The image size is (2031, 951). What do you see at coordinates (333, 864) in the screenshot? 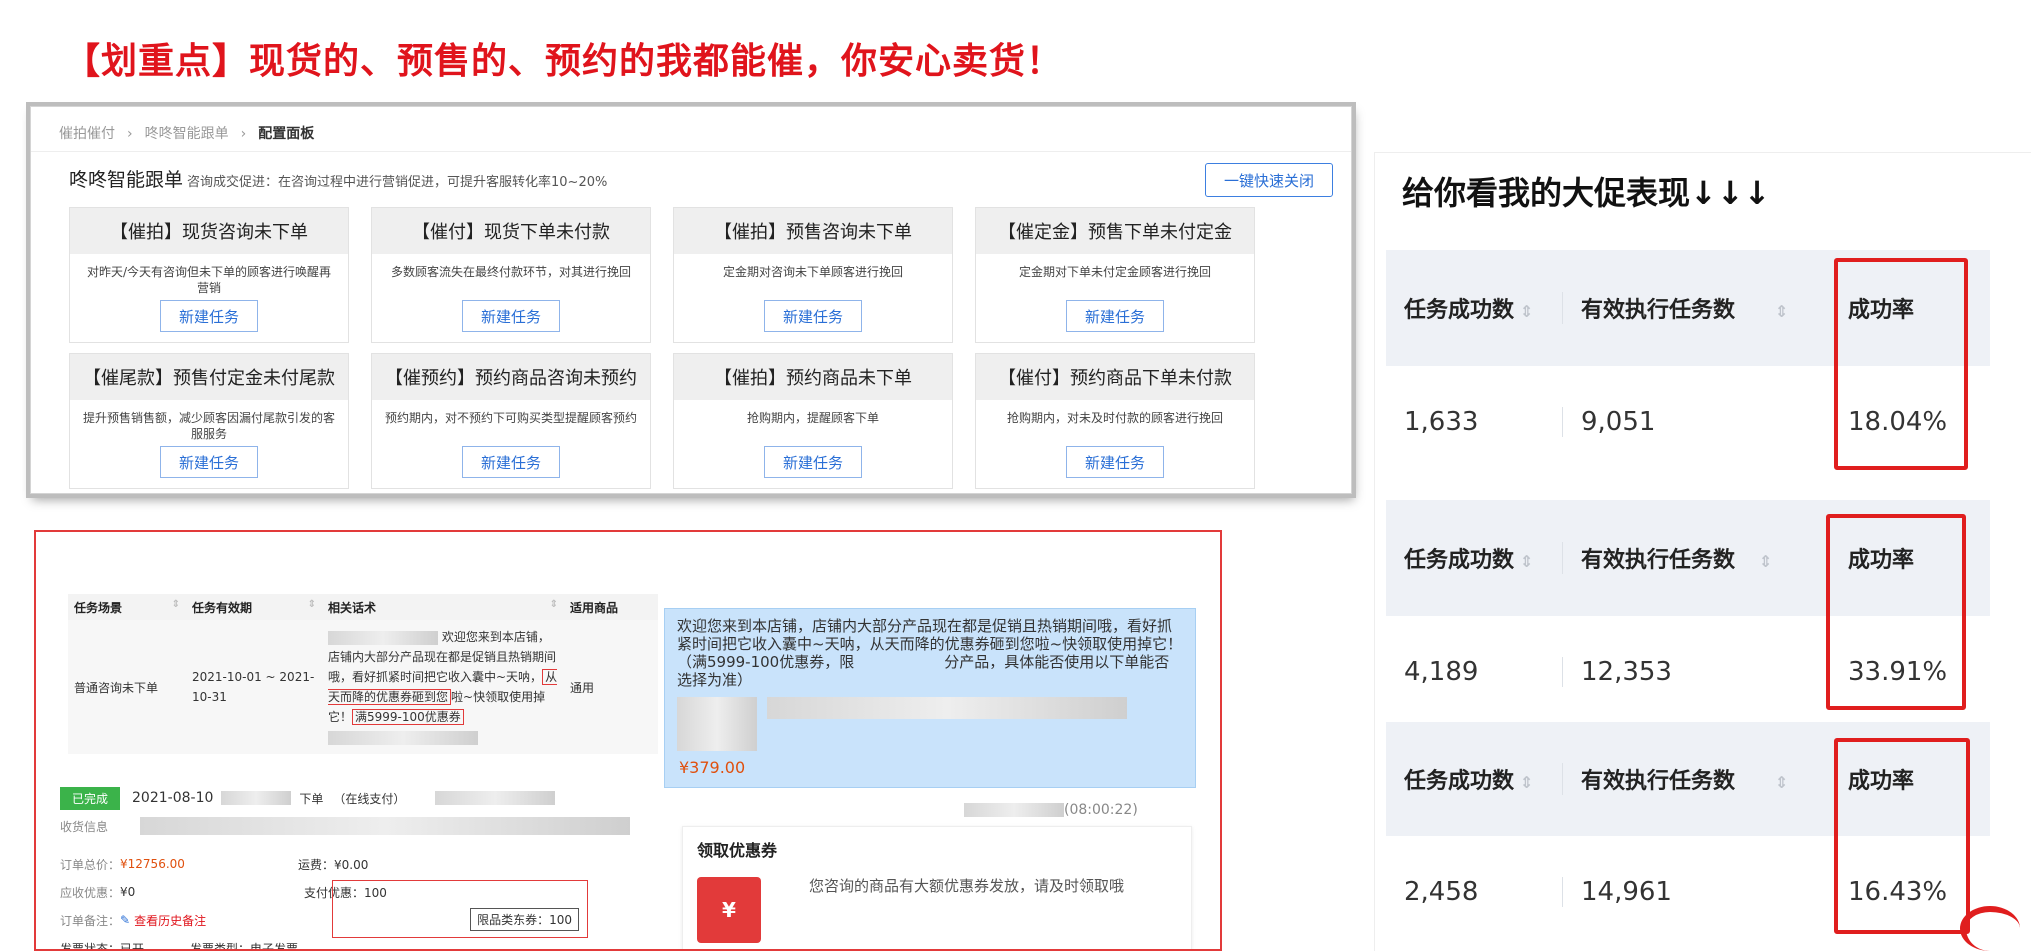
I see `freight: 运费：¥0.00` at bounding box center [333, 864].